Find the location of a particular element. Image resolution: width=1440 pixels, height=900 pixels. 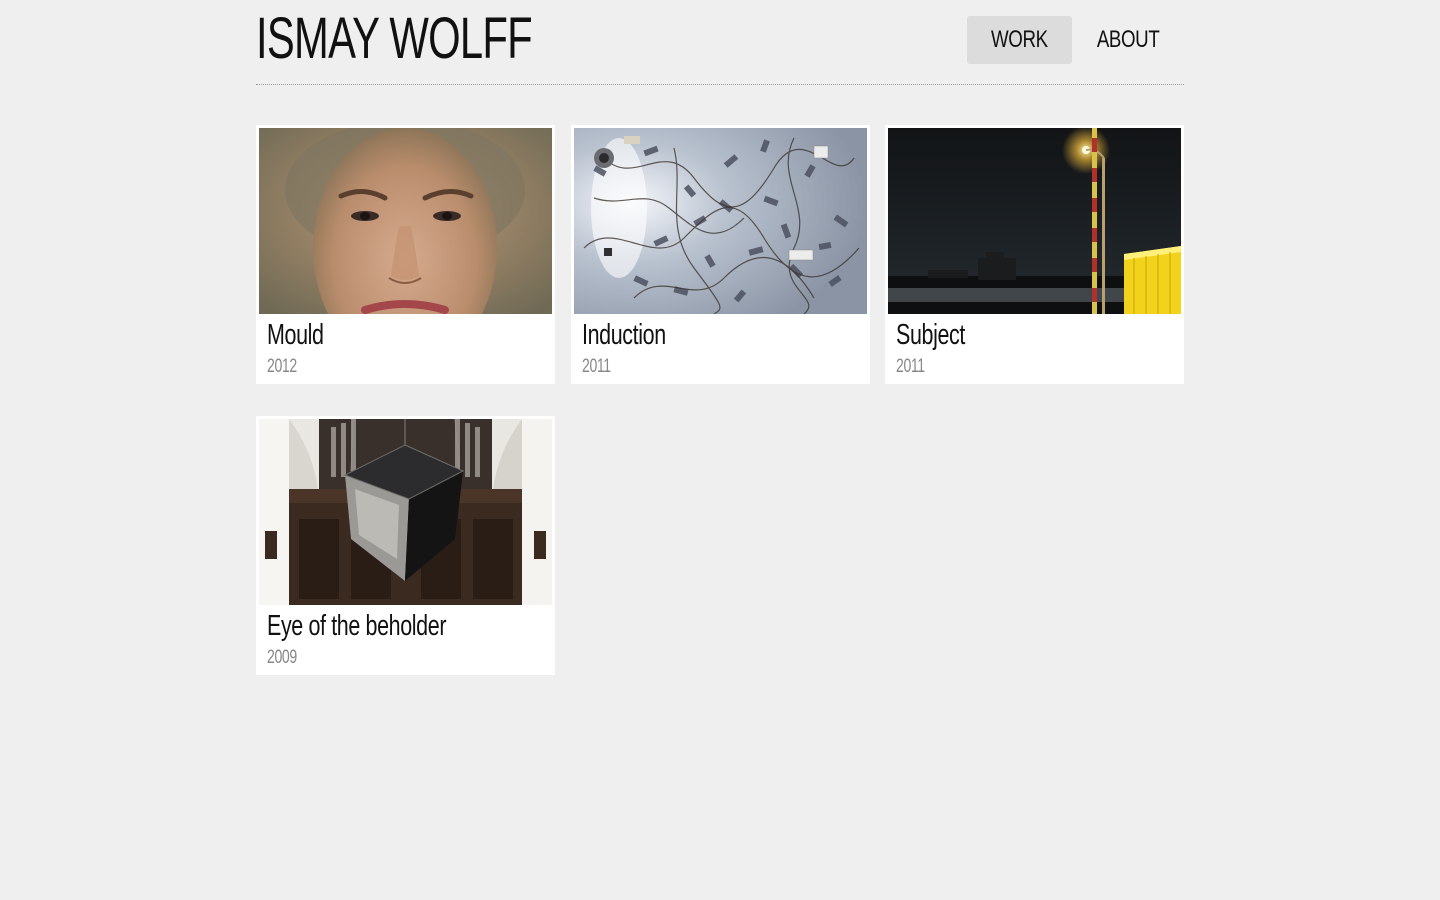

site-header: ISMAY WOLFF WORK ABOUT is located at coordinates (720, 42).